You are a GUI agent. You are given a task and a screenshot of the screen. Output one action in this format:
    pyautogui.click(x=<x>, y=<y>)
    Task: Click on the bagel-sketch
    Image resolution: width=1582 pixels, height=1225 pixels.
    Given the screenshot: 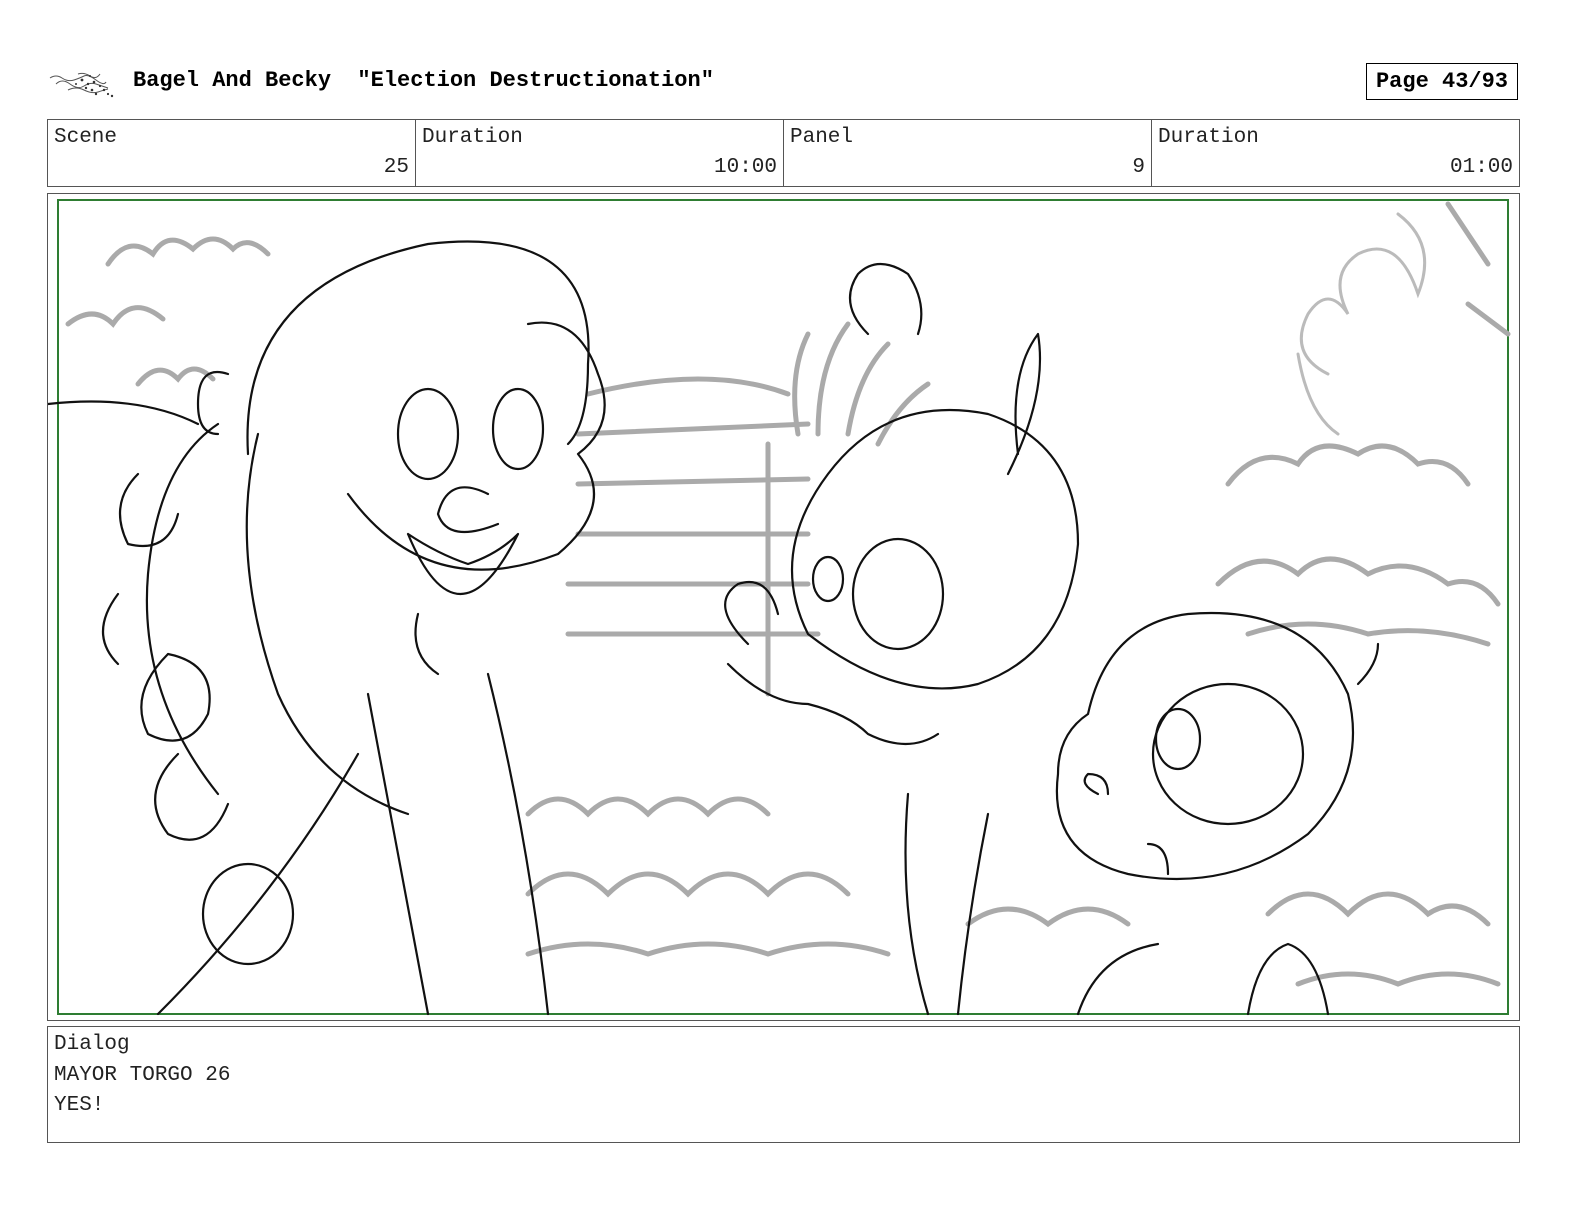 What is the action you would take?
    pyautogui.click(x=902, y=639)
    